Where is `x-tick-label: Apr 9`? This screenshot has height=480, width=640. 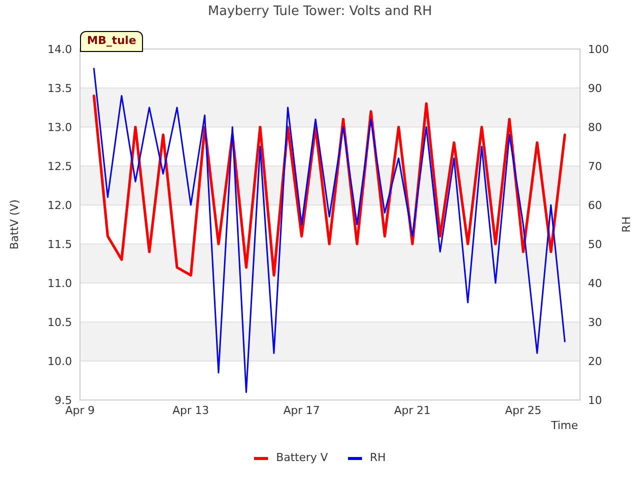
x-tick-label: Apr 9 is located at coordinates (80, 410).